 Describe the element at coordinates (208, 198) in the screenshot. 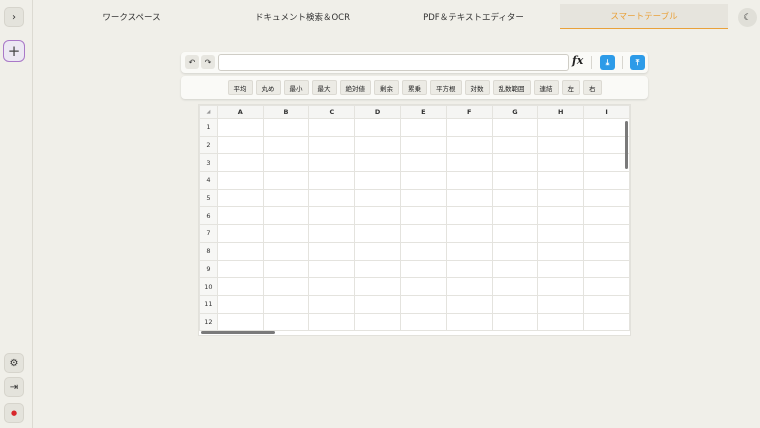

I see `row-header: 5` at that location.